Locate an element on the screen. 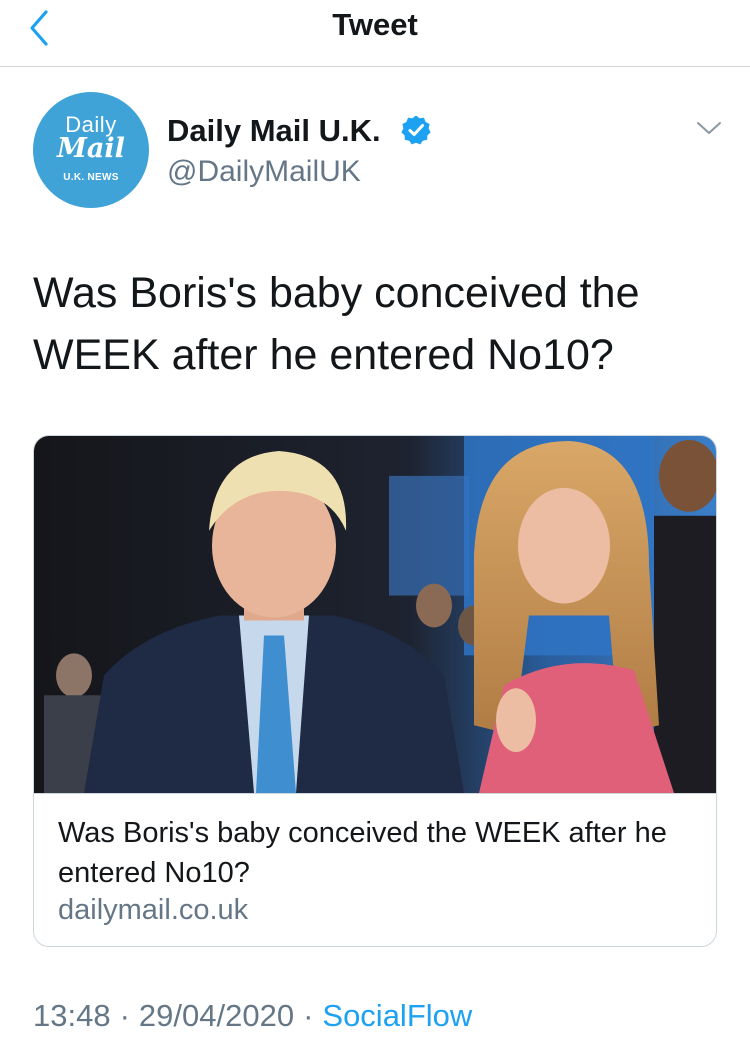 Image resolution: width=750 pixels, height=1052 pixels. avatar-logo-mail: Mail is located at coordinates (91, 148).